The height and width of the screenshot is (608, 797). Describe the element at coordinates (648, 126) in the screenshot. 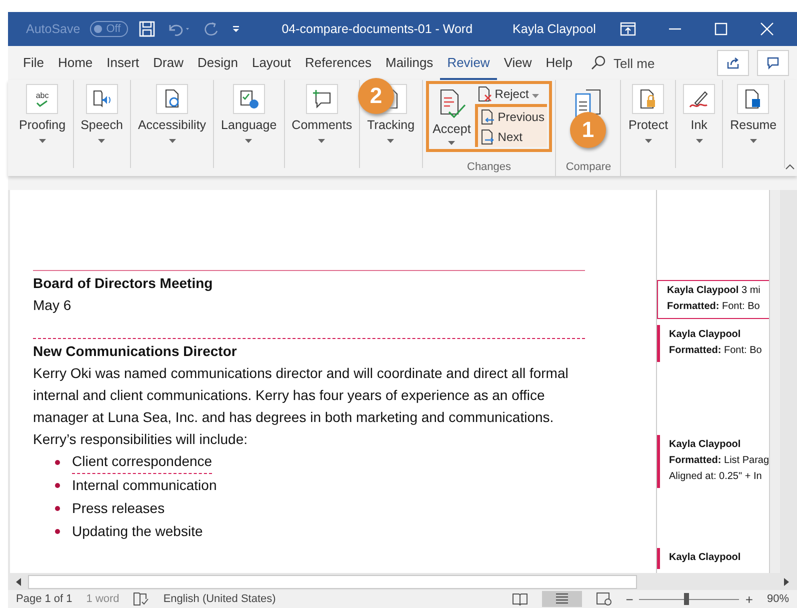

I see `ribbon-button: Protect` at that location.